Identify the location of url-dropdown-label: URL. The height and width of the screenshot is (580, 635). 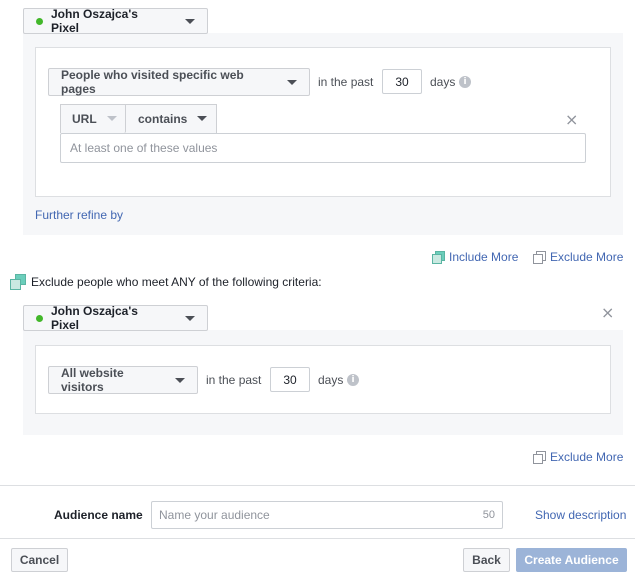
(84, 118).